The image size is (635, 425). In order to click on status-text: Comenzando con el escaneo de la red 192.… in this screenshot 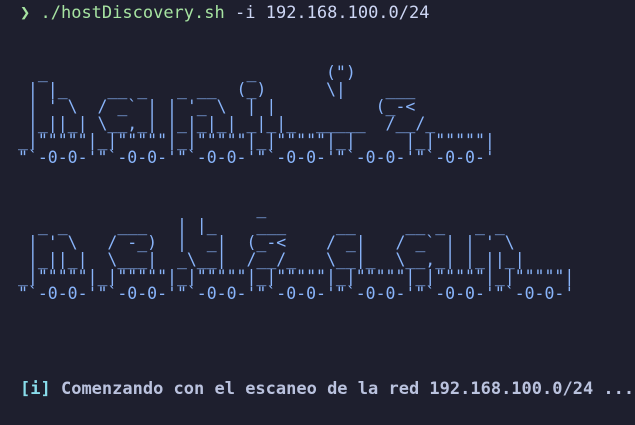, I will do `click(347, 389)`.